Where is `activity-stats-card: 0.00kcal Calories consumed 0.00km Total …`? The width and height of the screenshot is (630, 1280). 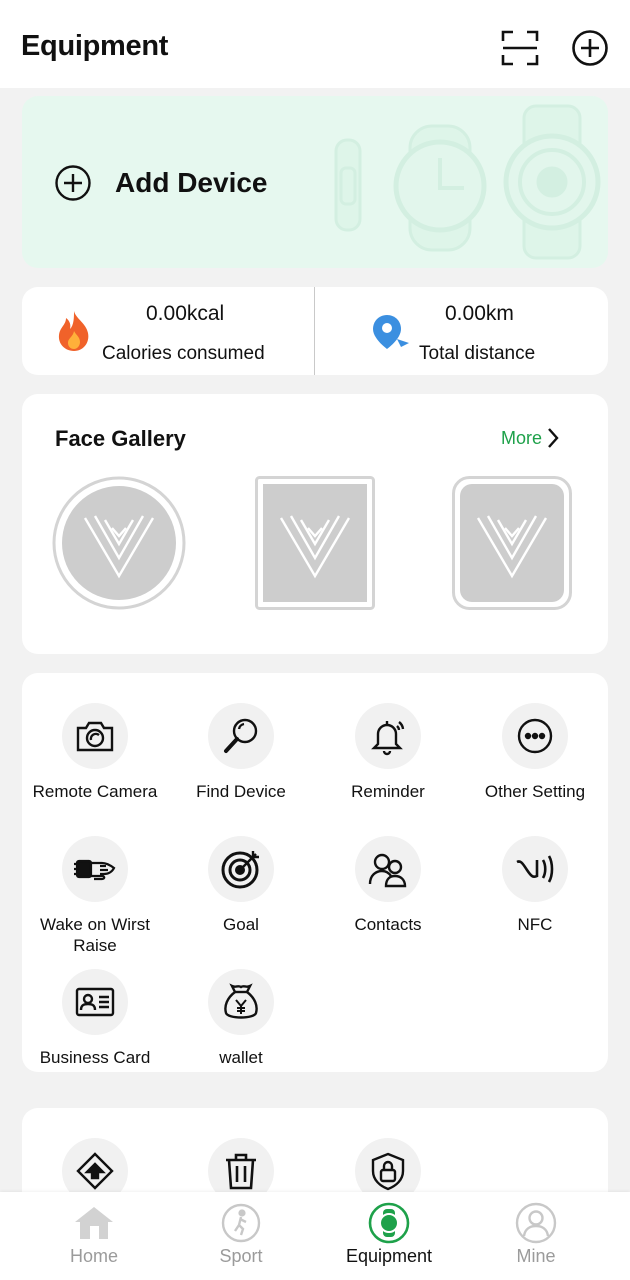
activity-stats-card: 0.00kcal Calories consumed 0.00km Total … is located at coordinates (315, 331).